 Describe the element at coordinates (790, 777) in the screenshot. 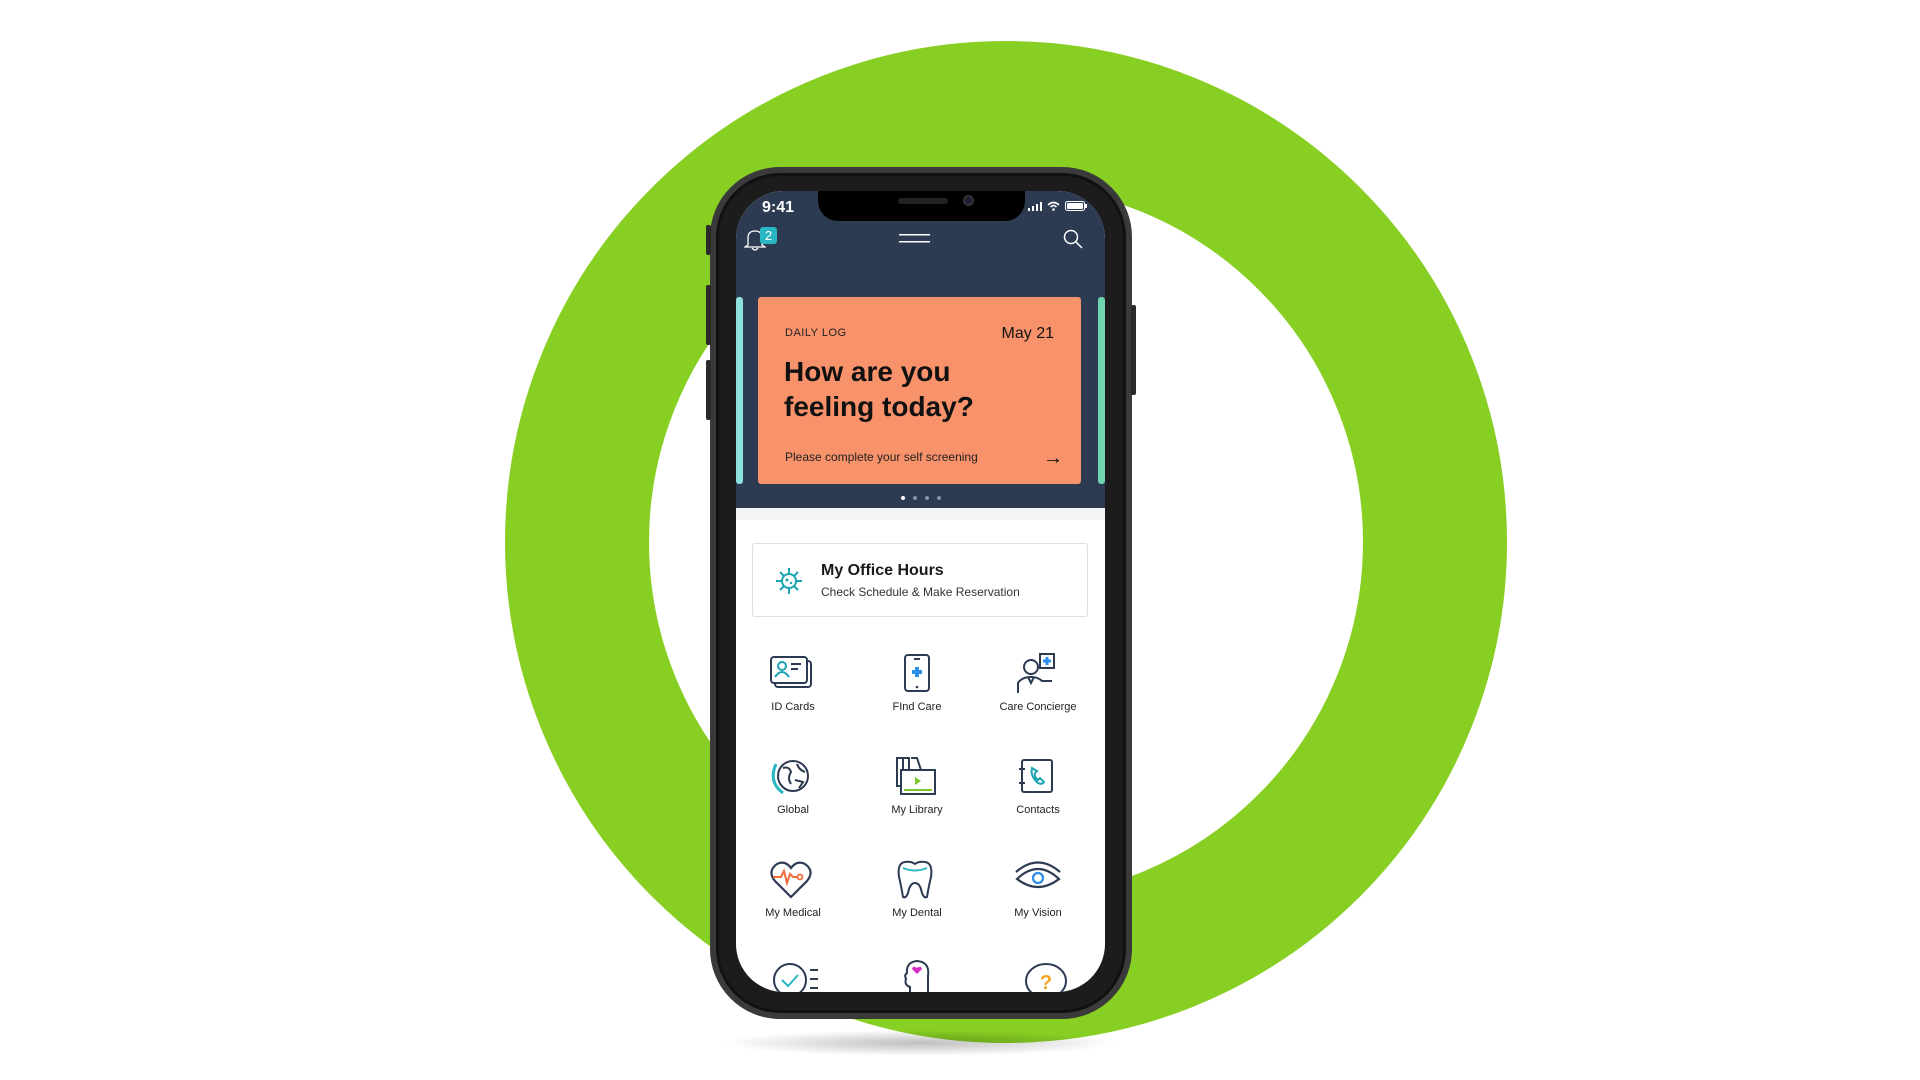

I see `globe-icon` at that location.